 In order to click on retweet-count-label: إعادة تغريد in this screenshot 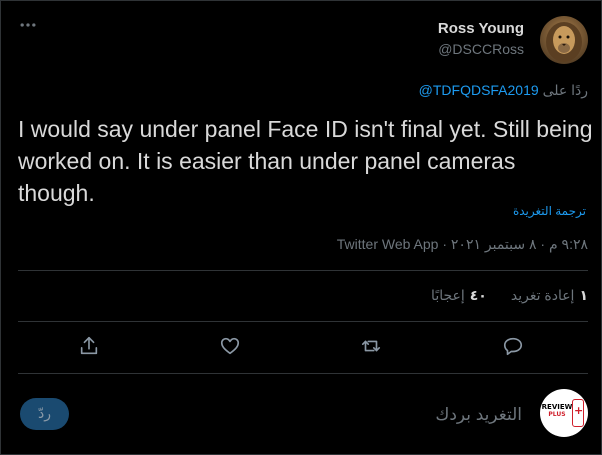, I will do `click(542, 295)`.